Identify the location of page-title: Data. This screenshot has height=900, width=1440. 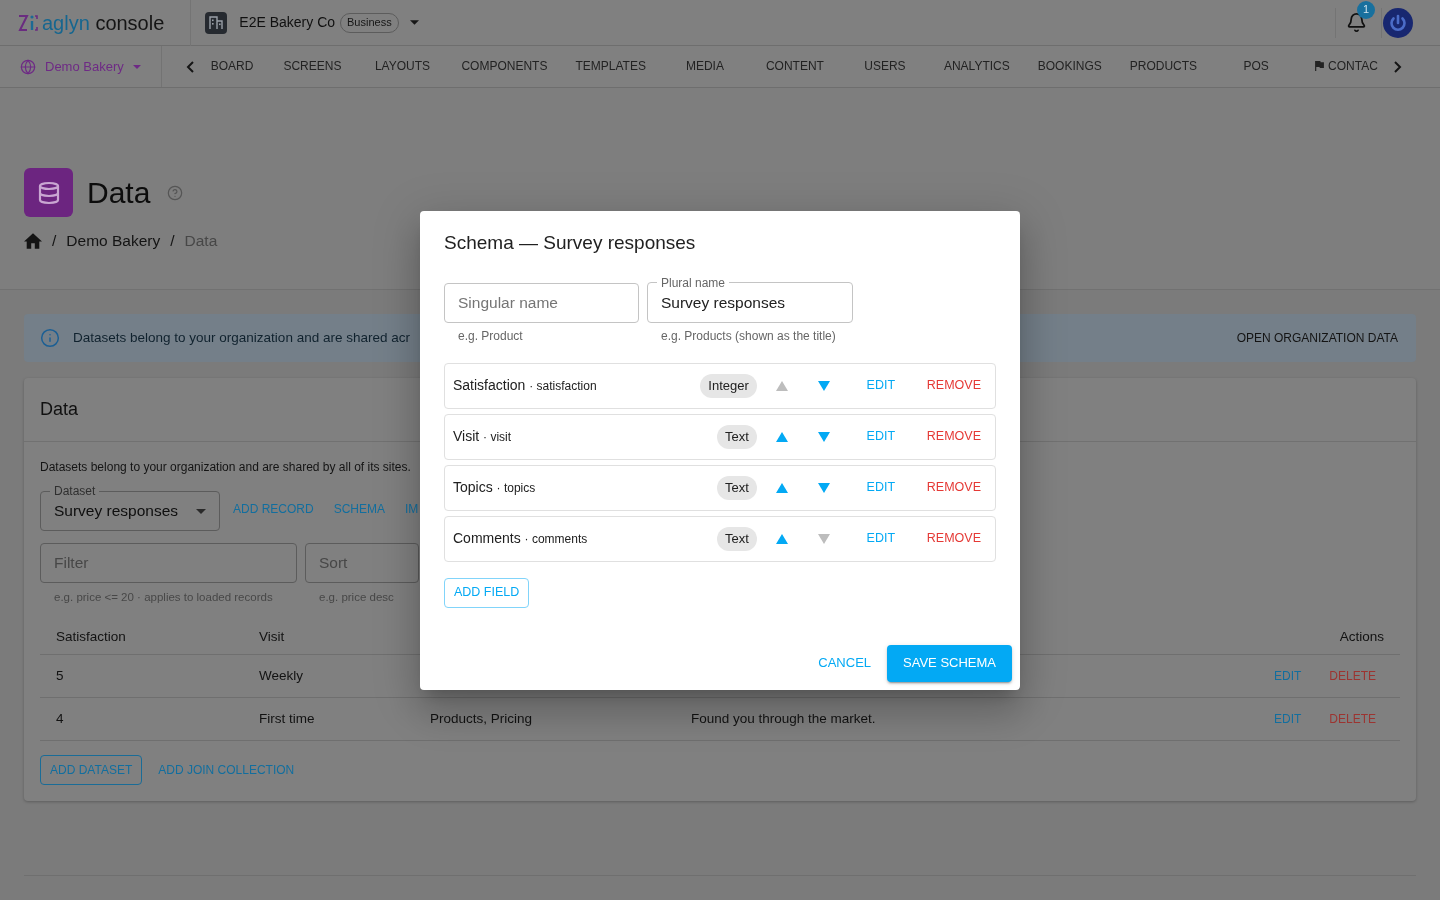
(119, 192).